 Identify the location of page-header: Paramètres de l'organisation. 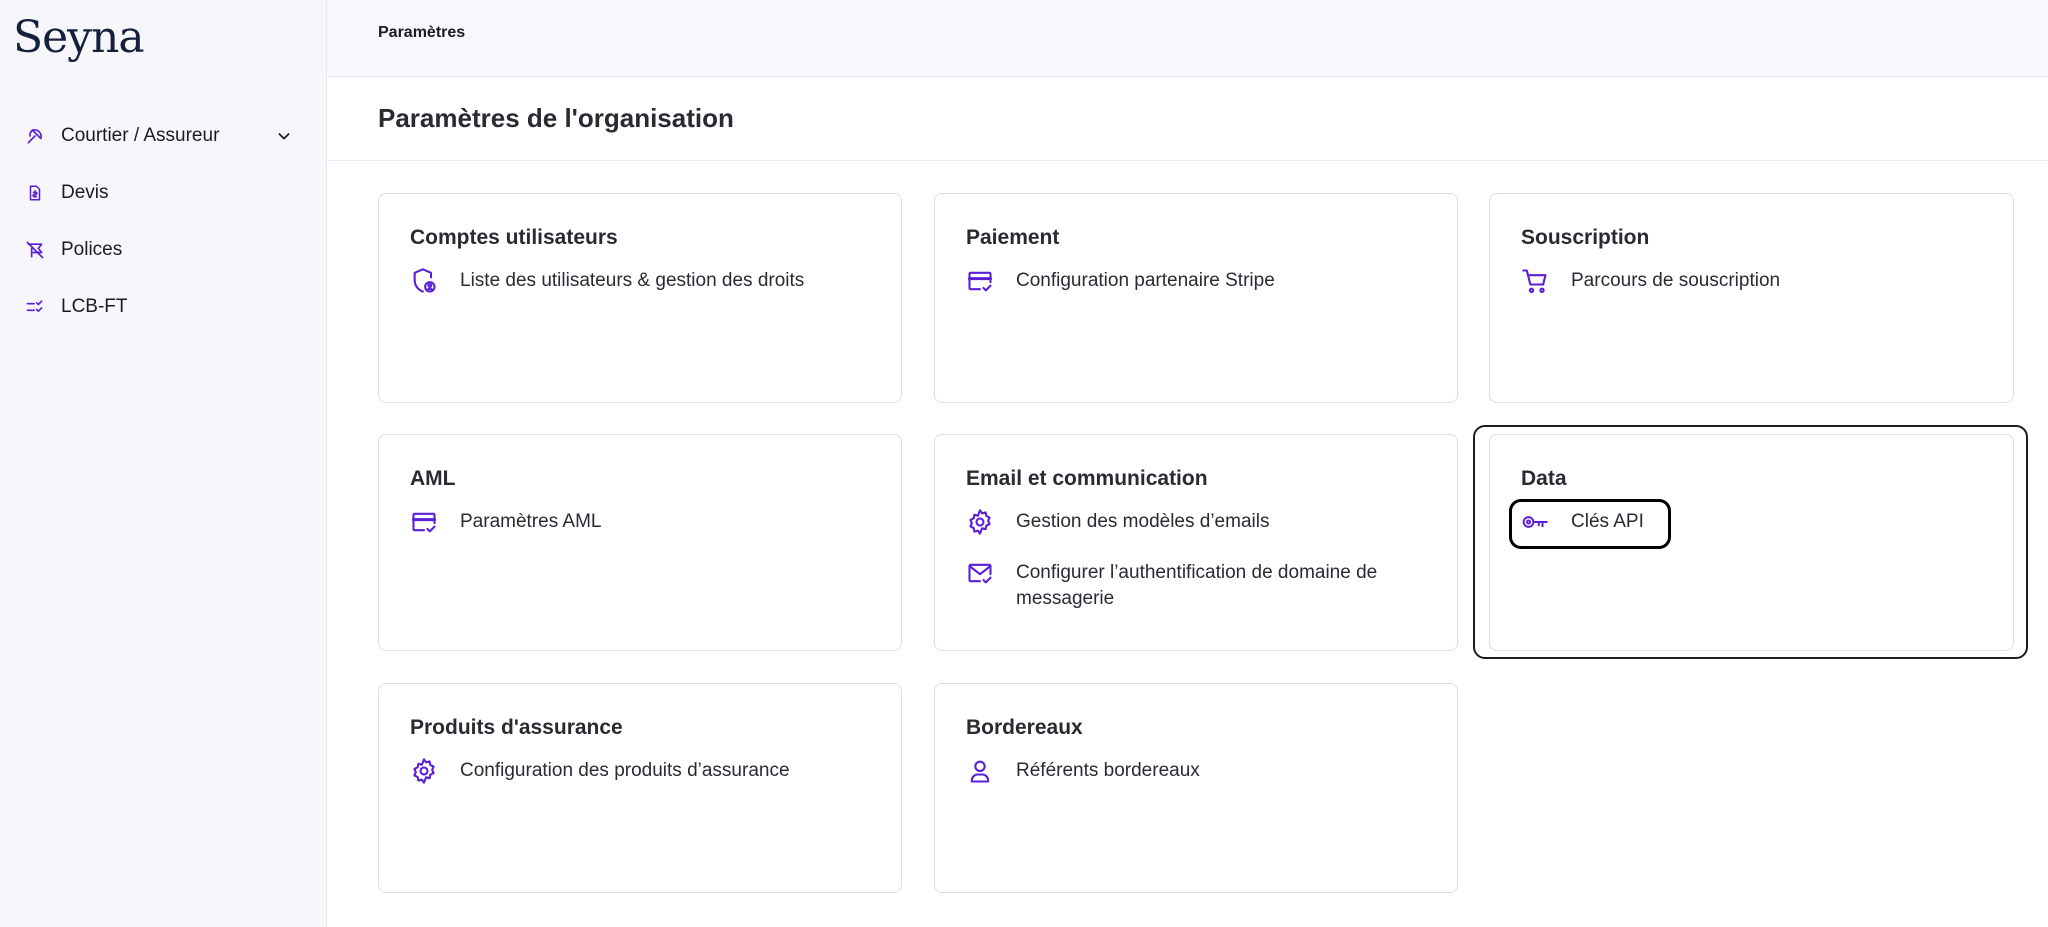
(1187, 119).